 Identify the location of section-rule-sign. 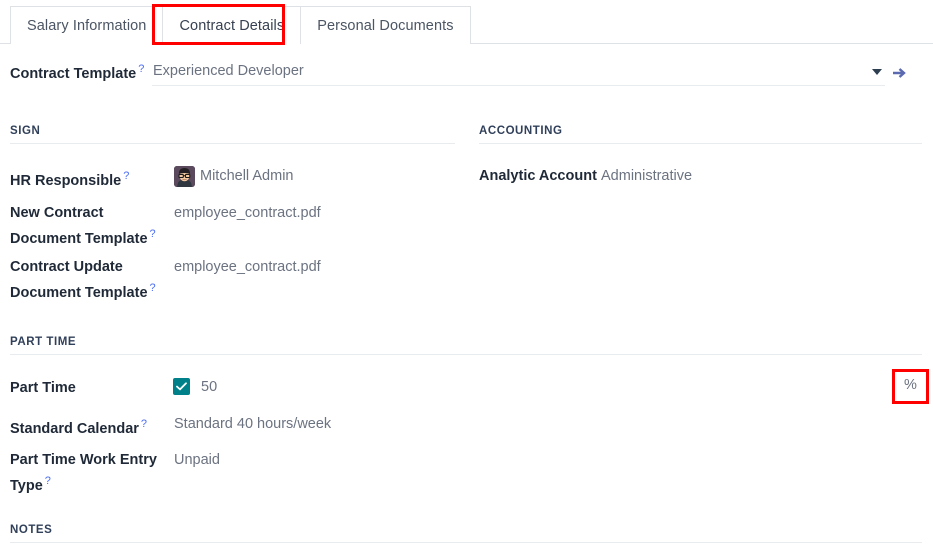
(232, 143).